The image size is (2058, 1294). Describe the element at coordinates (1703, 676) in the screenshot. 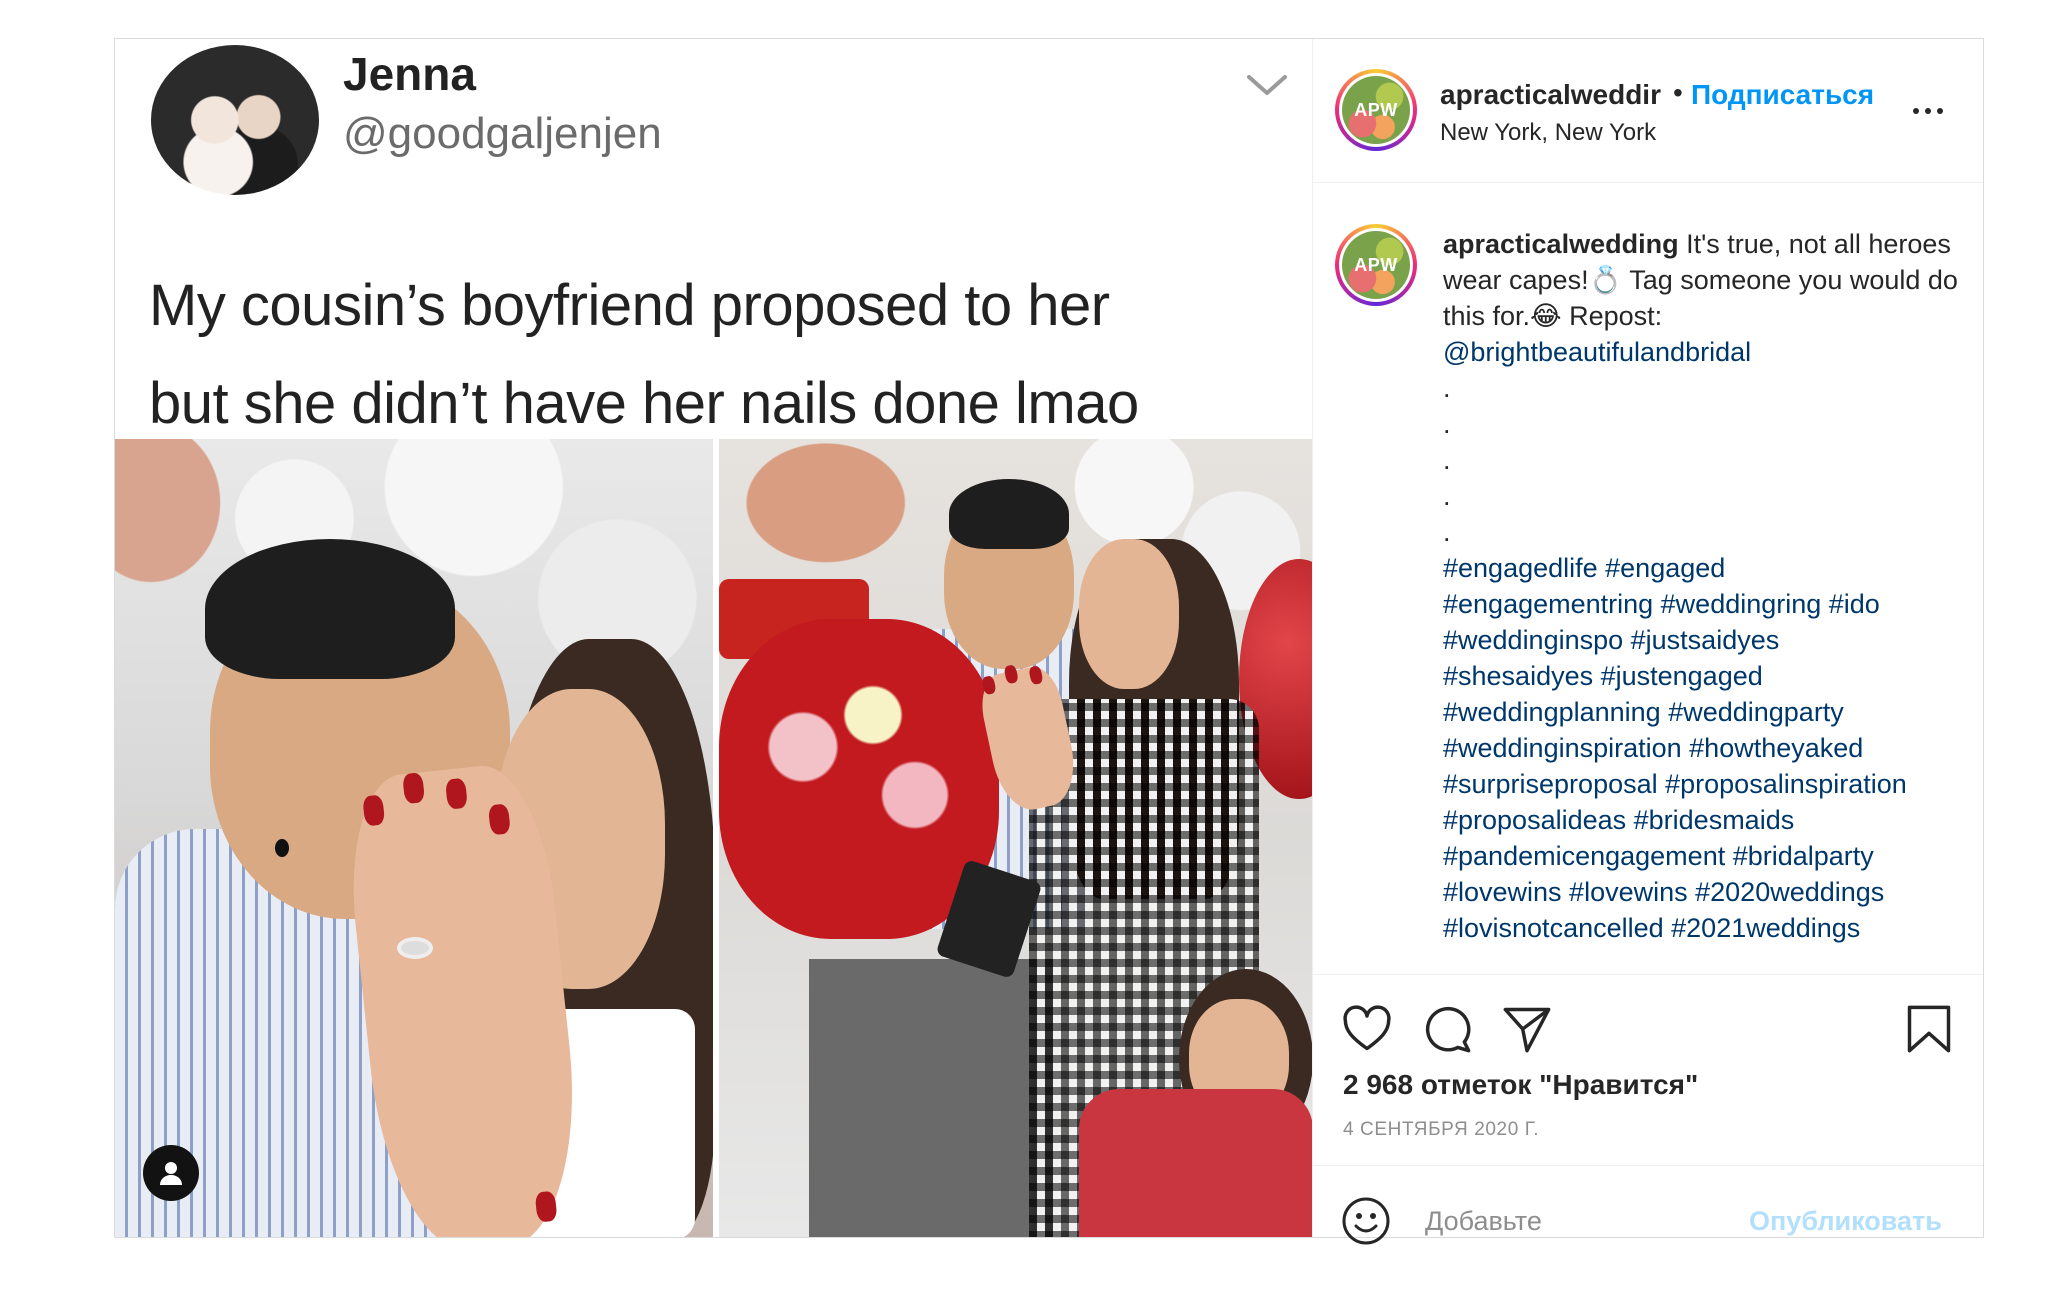

I see `caption-hashtags: #shesaidyes #justengaged` at that location.